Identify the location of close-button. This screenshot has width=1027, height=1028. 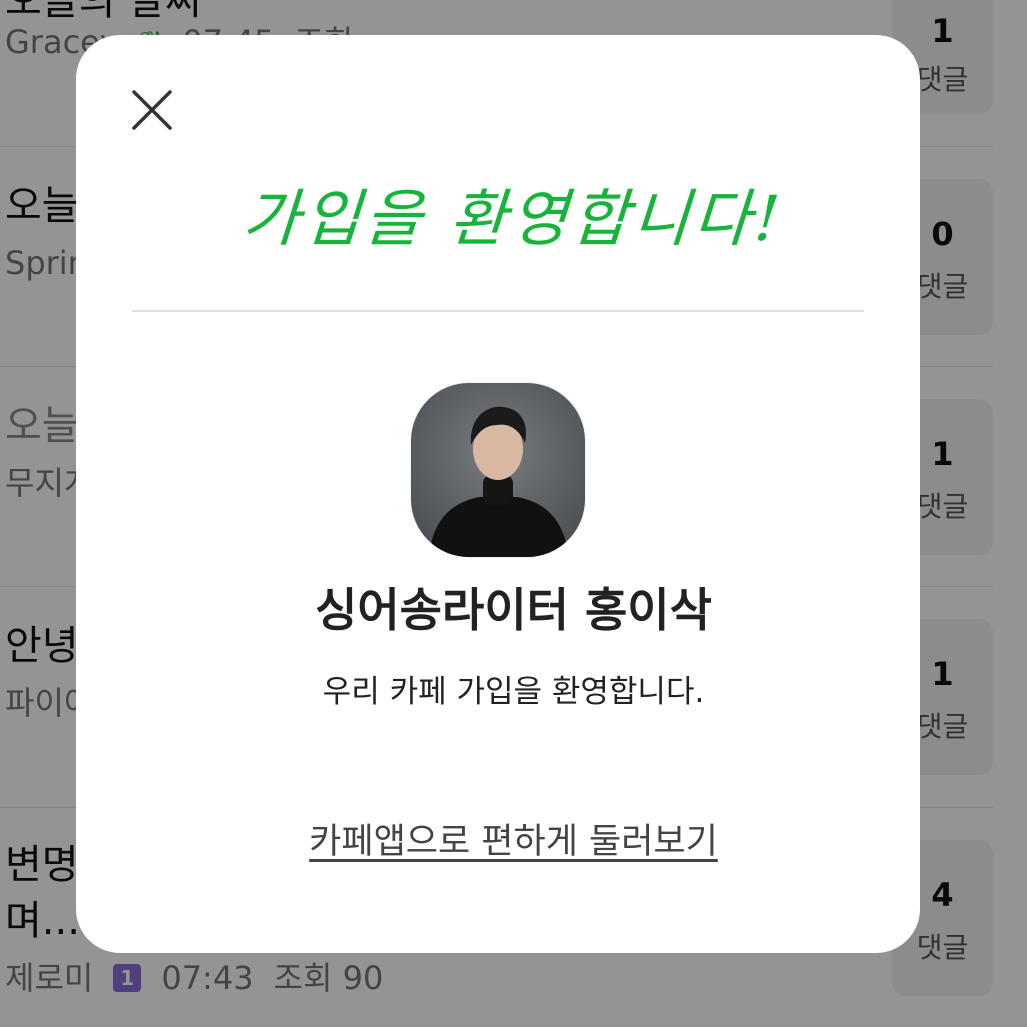
(152, 110).